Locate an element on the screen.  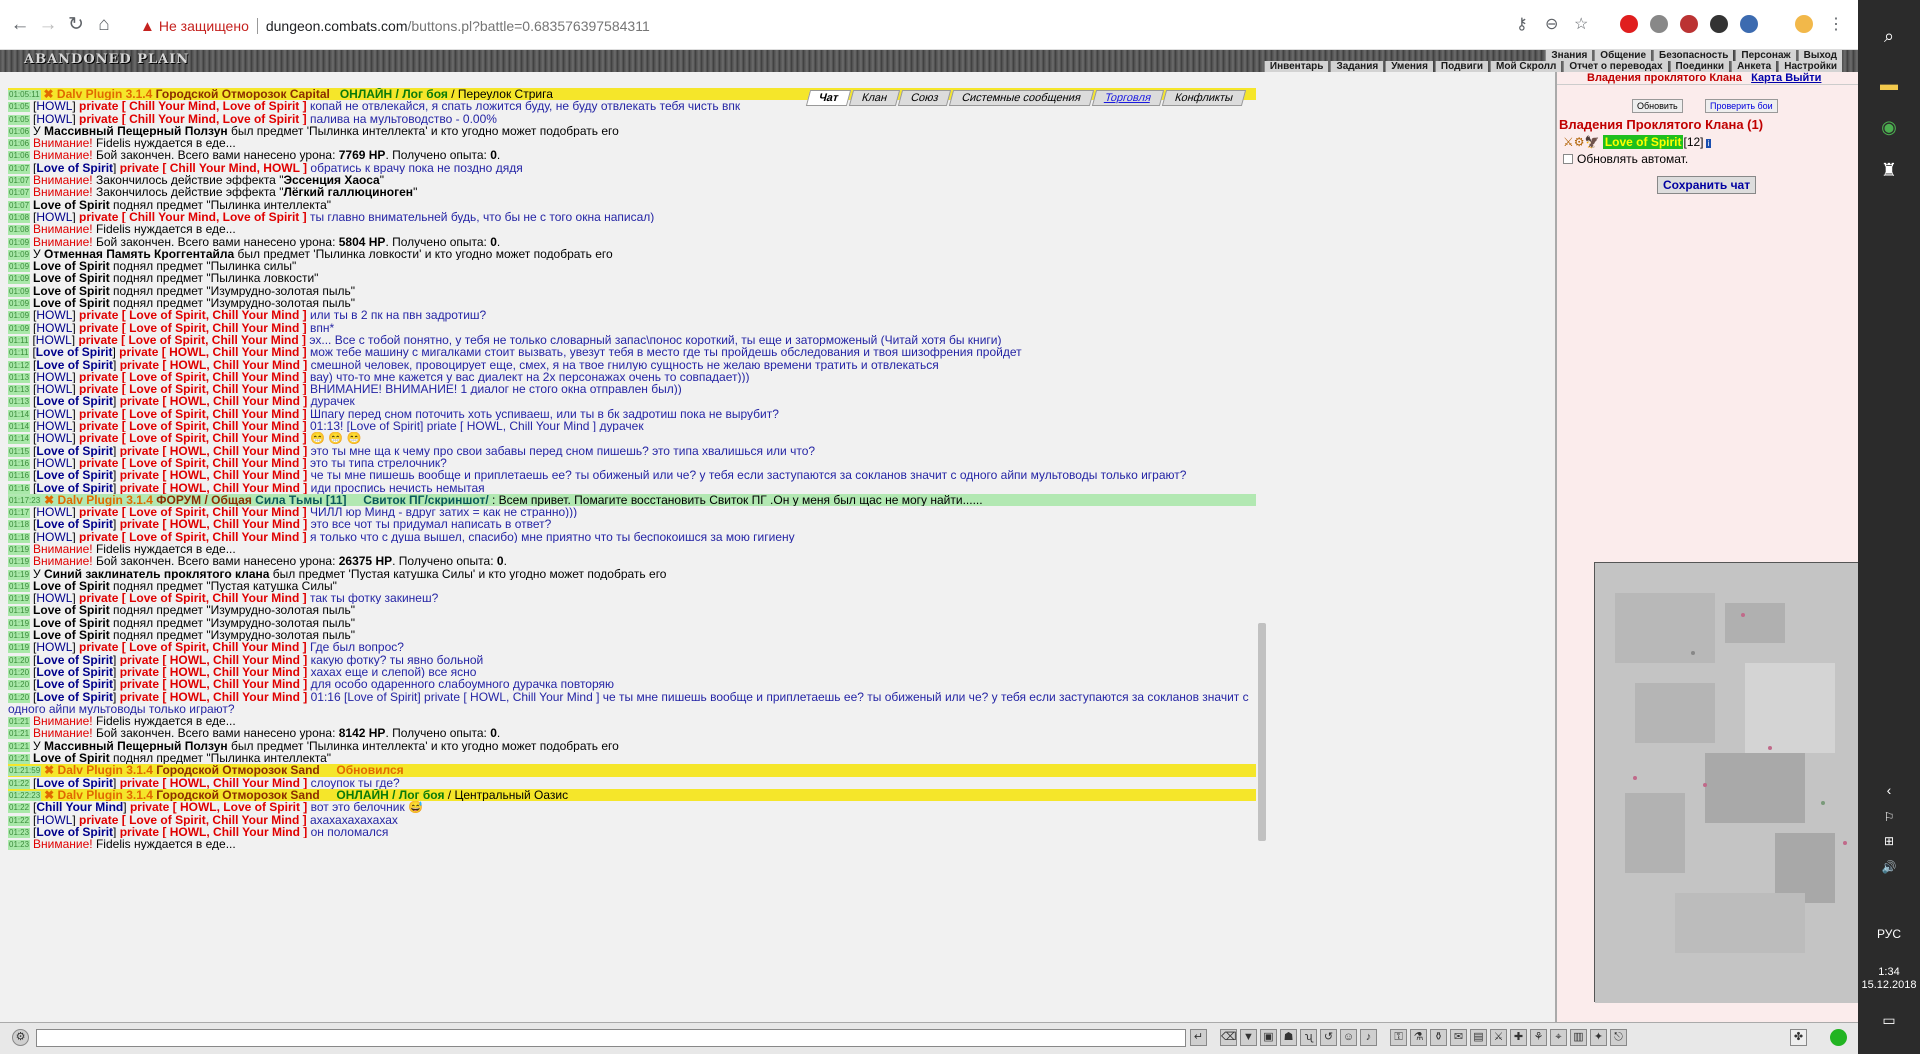
profile-avatar is located at coordinates (1804, 24).